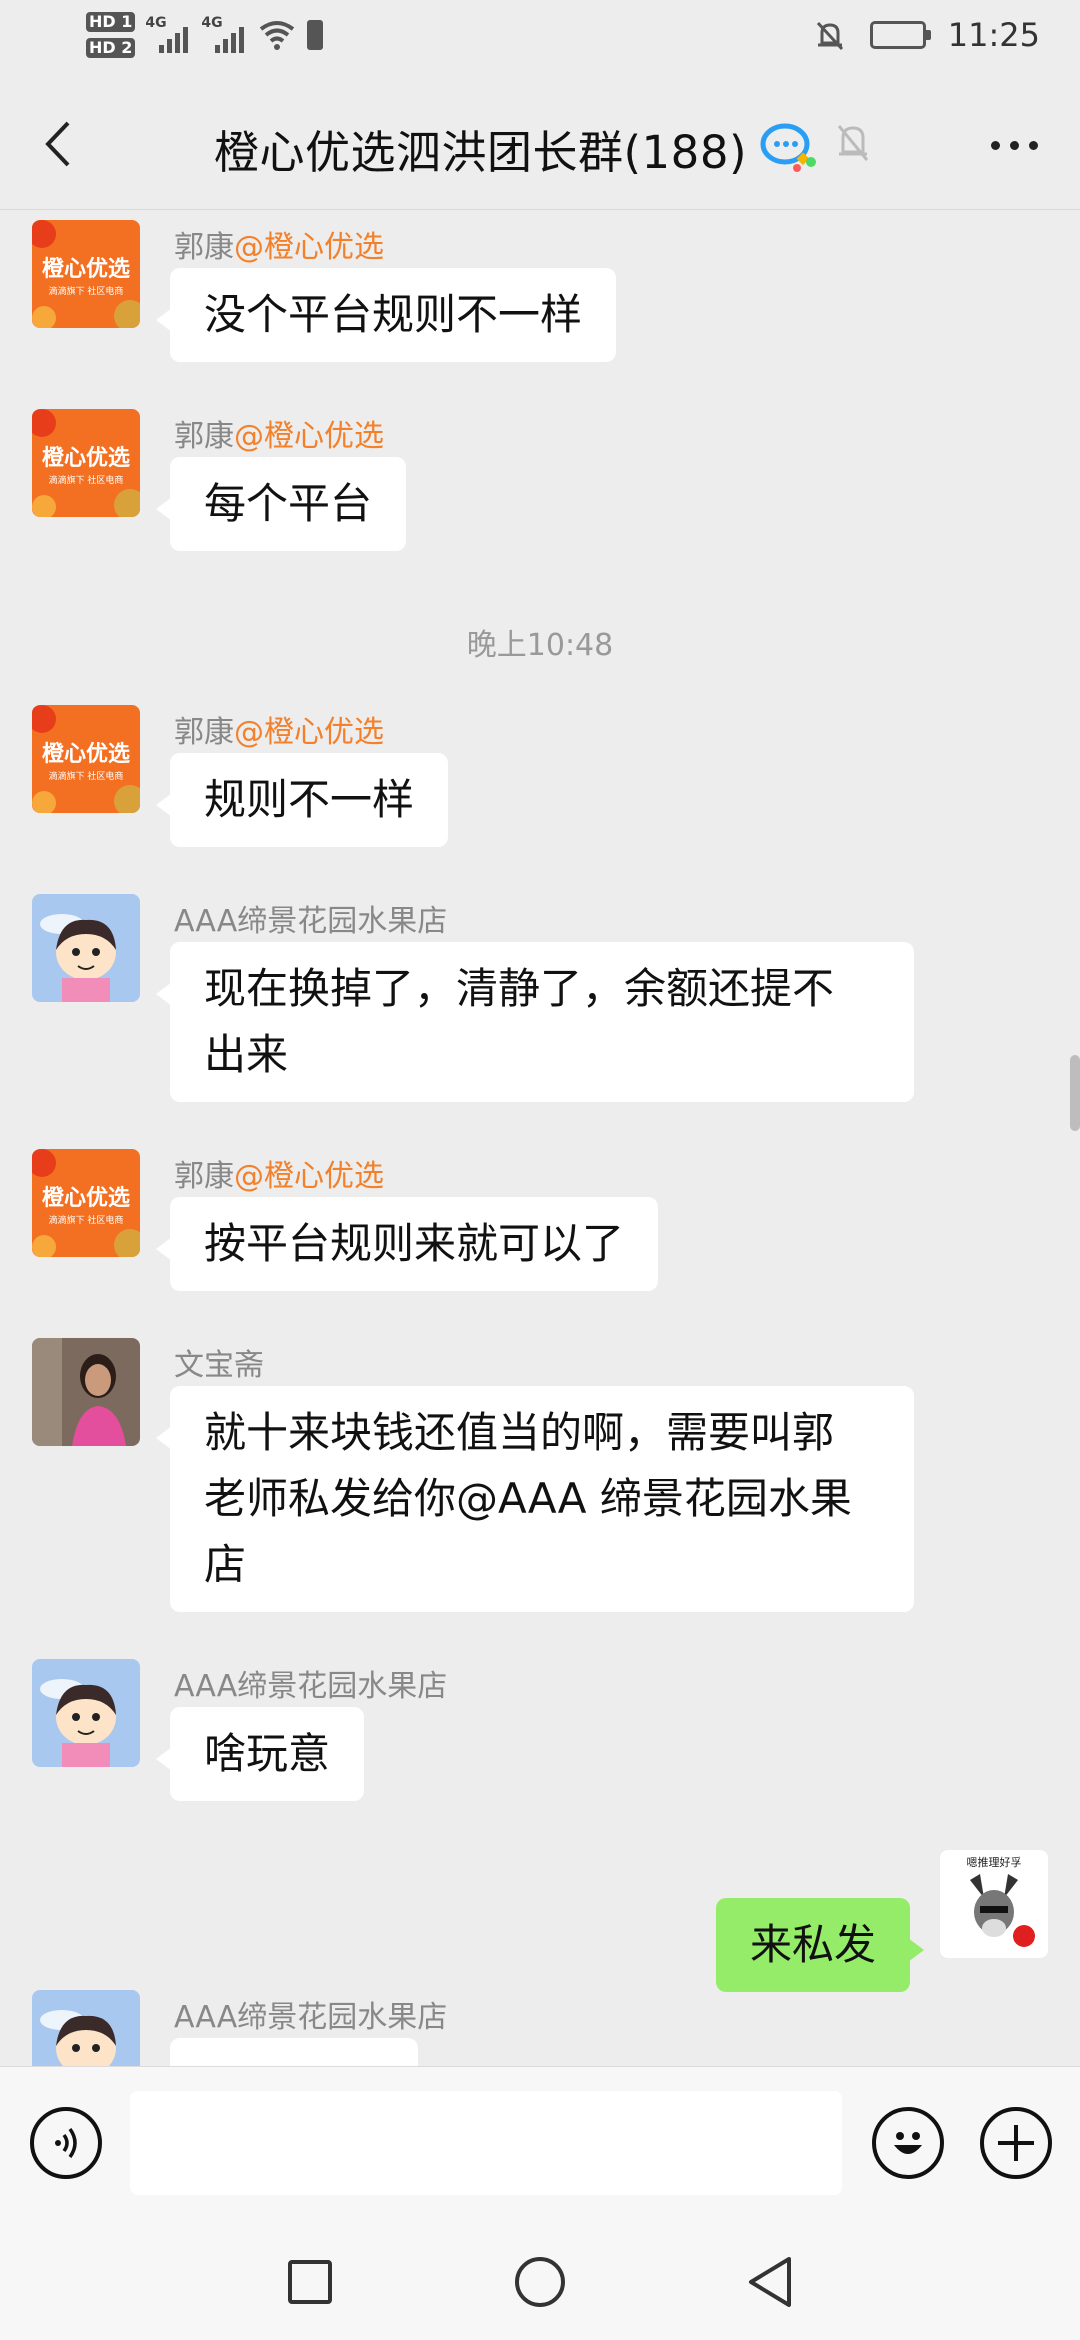 This screenshot has width=1080, height=2340. I want to click on emoji-icon, so click(908, 2143).